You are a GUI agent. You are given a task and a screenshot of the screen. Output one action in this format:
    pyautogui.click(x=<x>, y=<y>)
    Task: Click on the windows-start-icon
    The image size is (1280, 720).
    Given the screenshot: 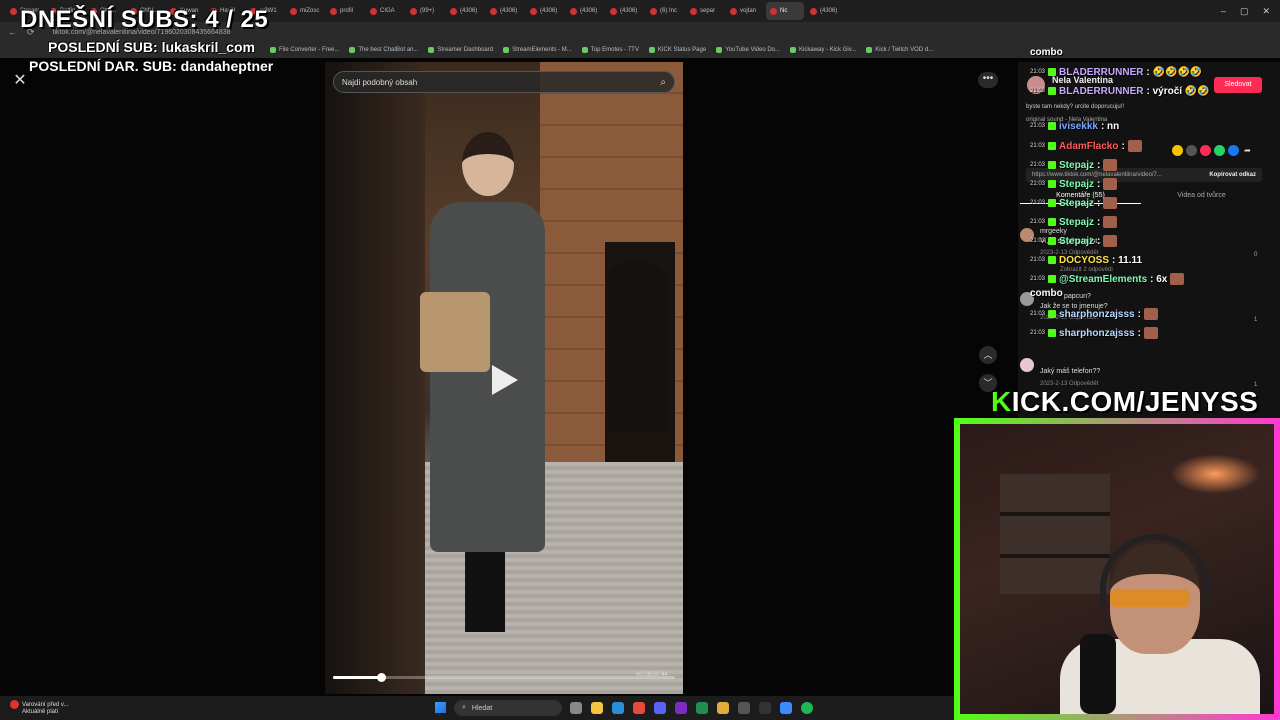 What is the action you would take?
    pyautogui.click(x=440, y=707)
    